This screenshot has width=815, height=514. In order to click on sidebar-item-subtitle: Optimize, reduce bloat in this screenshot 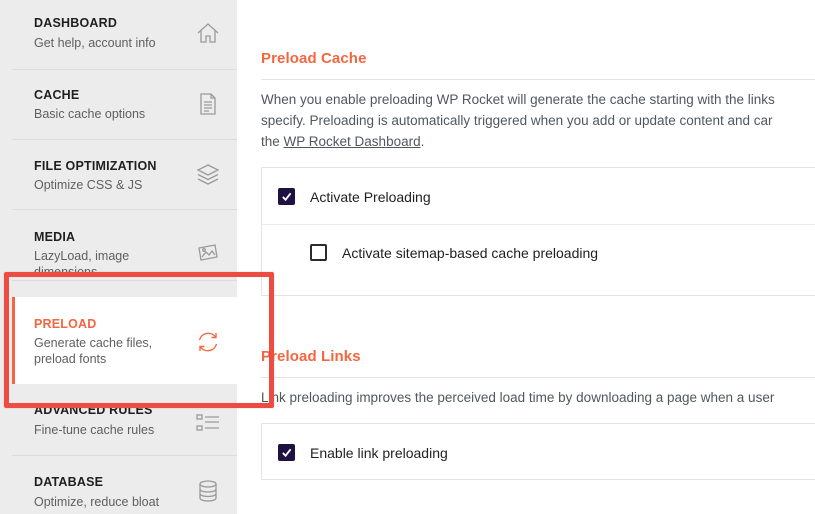, I will do `click(97, 502)`.